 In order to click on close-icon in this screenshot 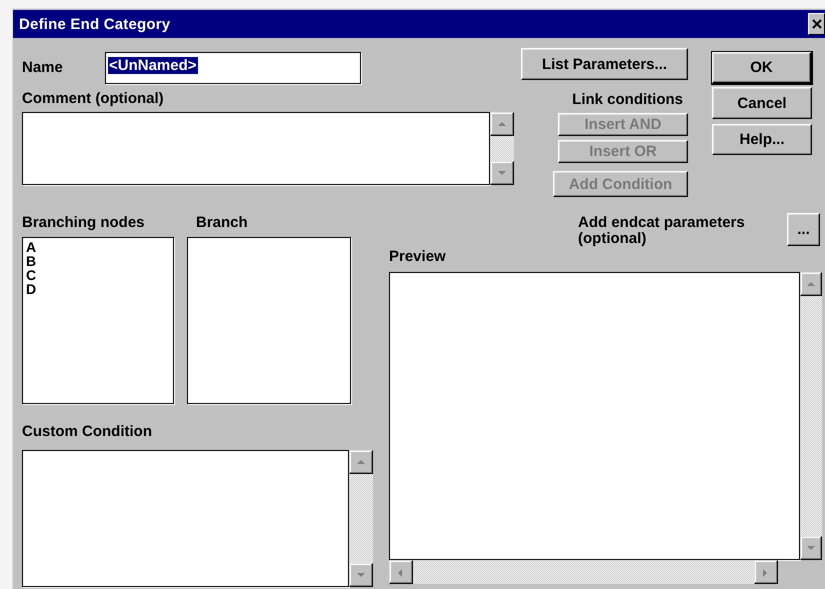, I will do `click(817, 24)`.